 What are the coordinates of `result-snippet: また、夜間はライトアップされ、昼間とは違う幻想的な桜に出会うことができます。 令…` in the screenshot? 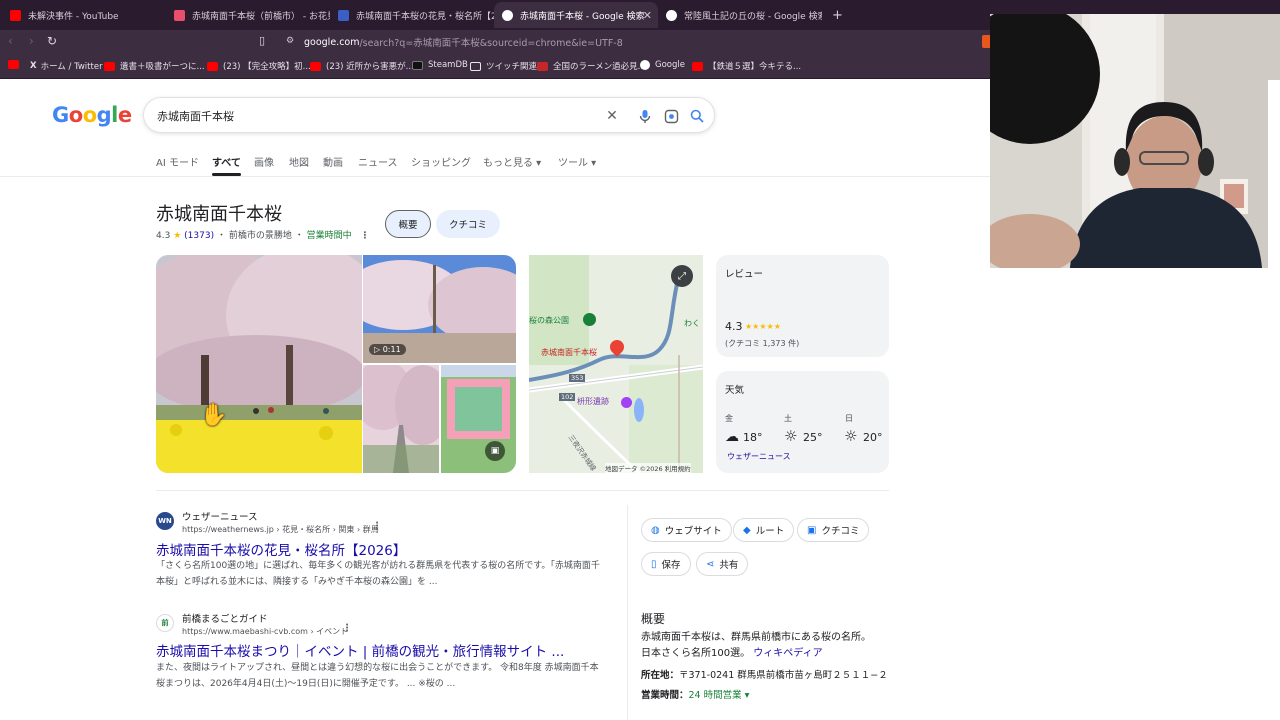 It's located at (377, 676).